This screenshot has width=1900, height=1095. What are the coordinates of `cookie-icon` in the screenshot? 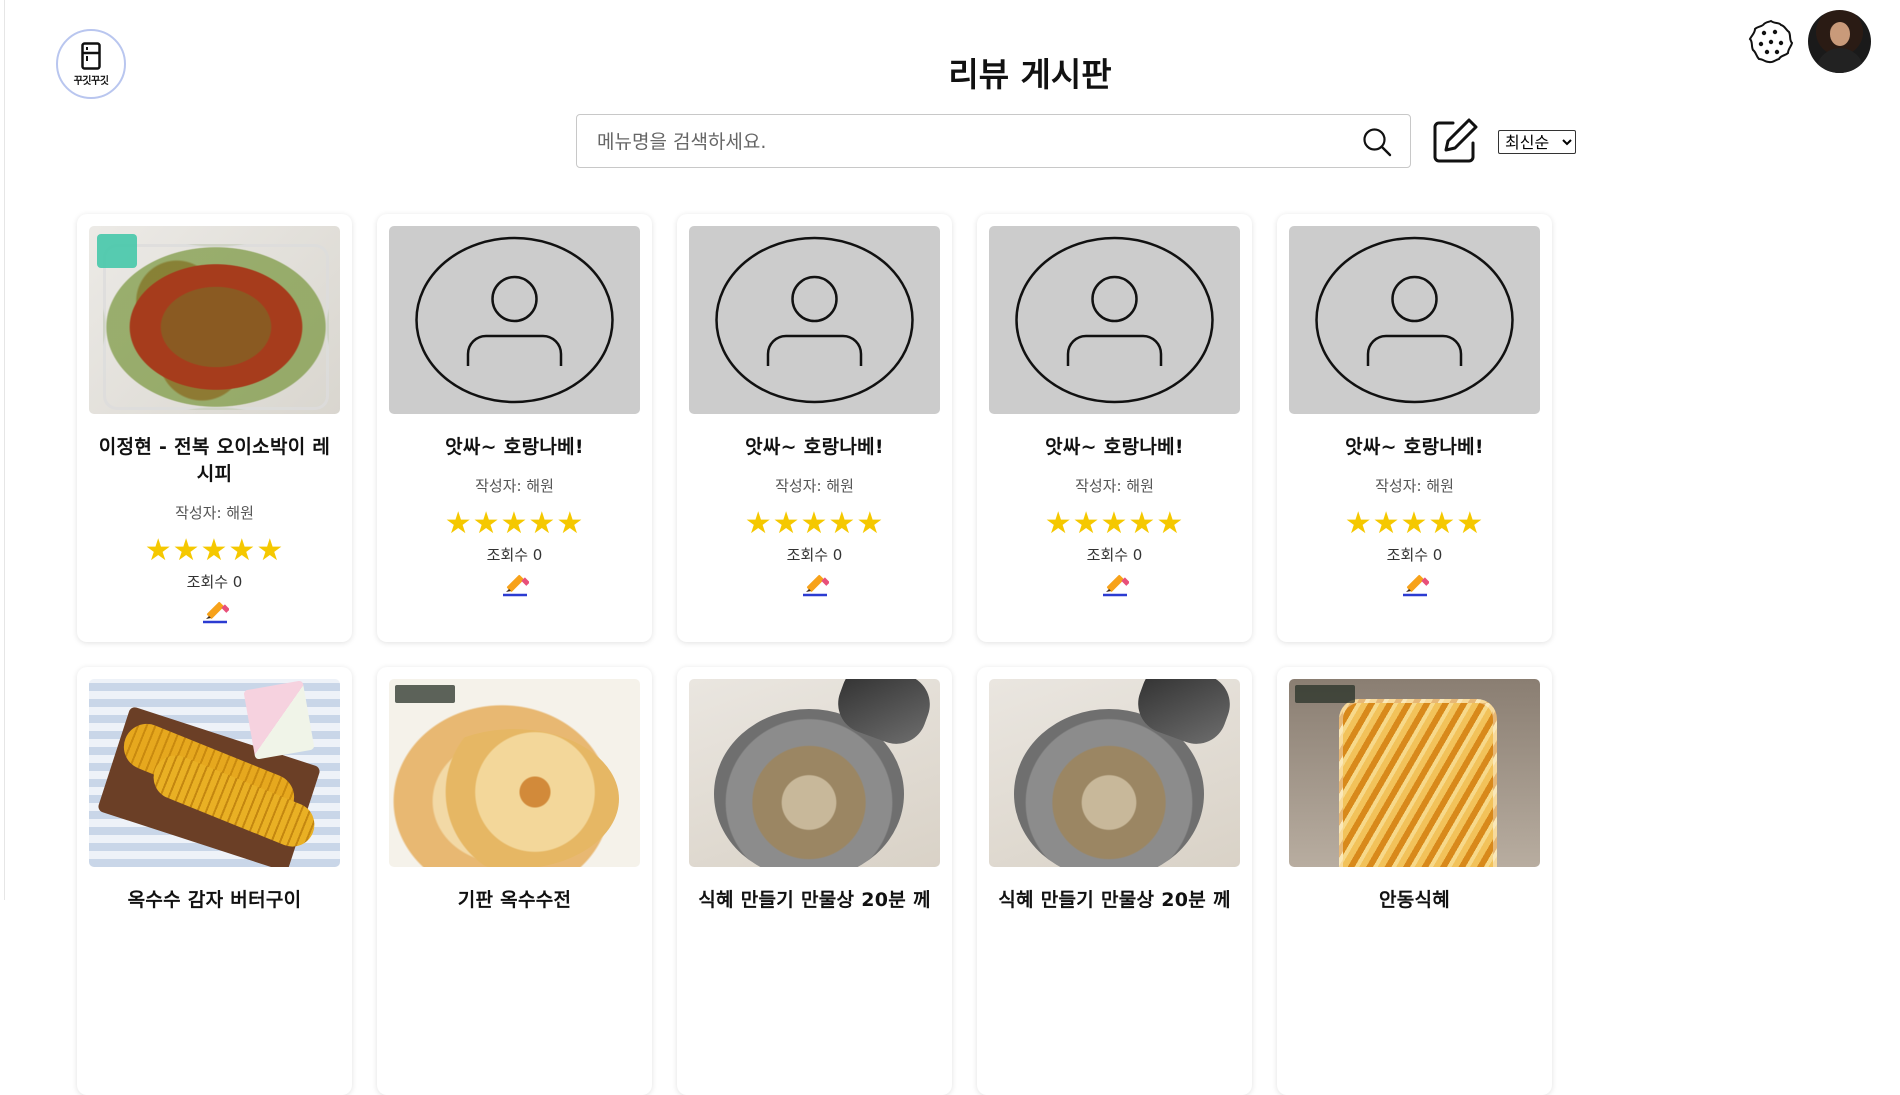 It's located at (1771, 42).